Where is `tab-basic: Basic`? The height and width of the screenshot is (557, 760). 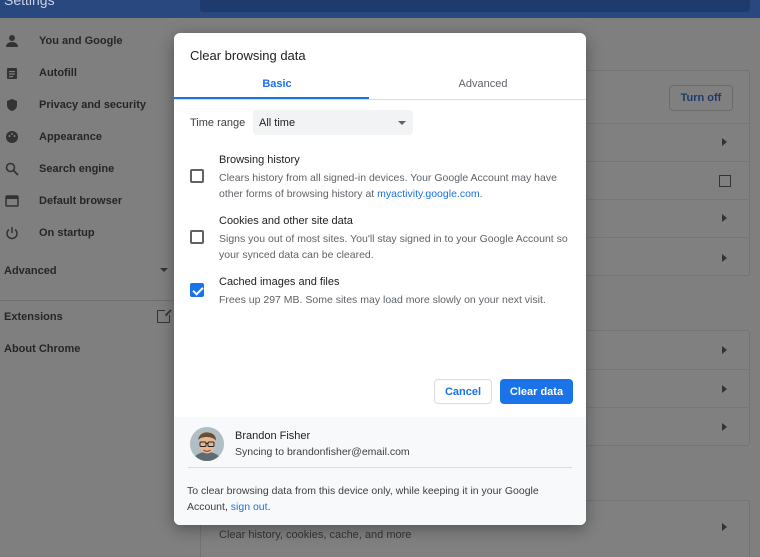 tab-basic: Basic is located at coordinates (277, 84).